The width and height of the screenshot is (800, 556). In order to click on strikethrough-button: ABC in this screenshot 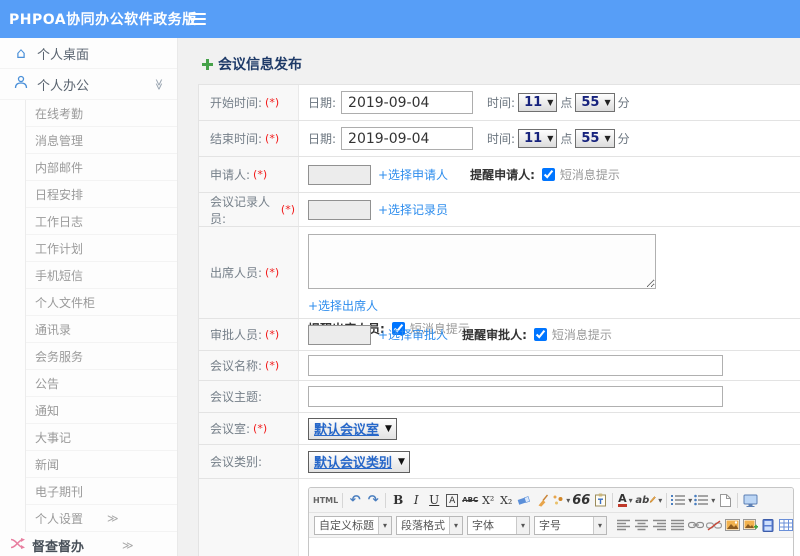, I will do `click(470, 500)`.